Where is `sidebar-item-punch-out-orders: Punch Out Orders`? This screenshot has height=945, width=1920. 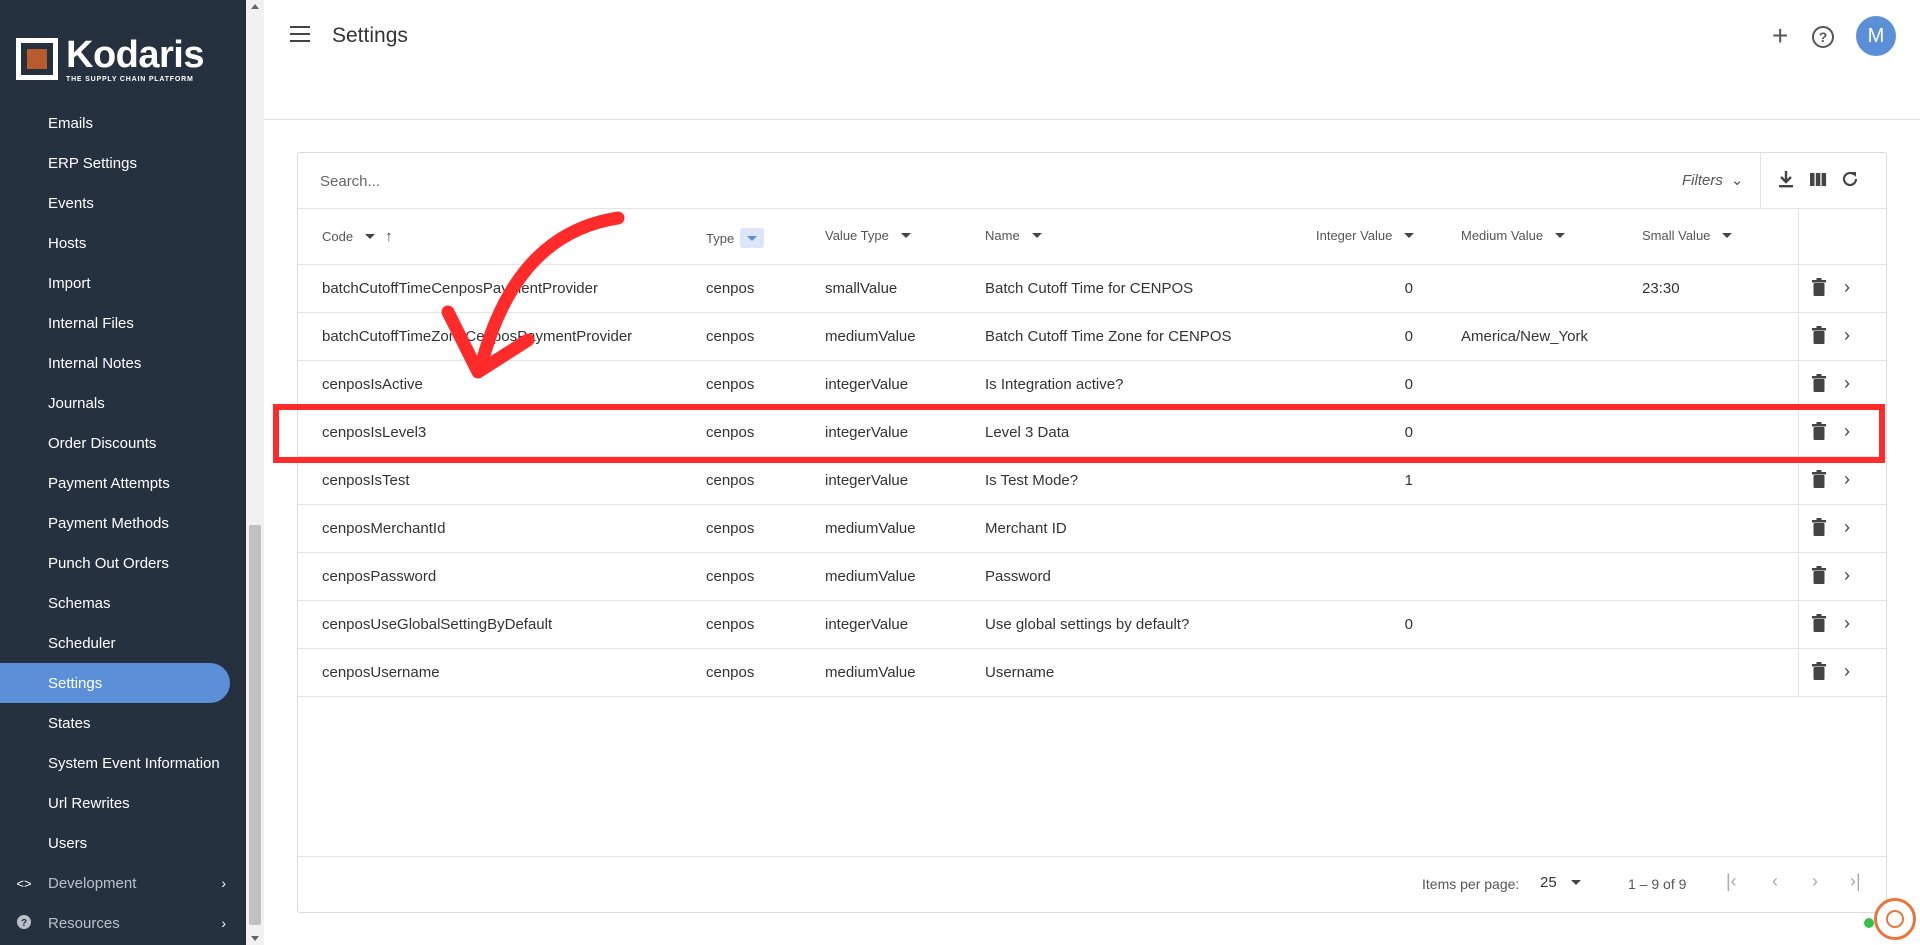
sidebar-item-punch-out-orders: Punch Out Orders is located at coordinates (123, 563).